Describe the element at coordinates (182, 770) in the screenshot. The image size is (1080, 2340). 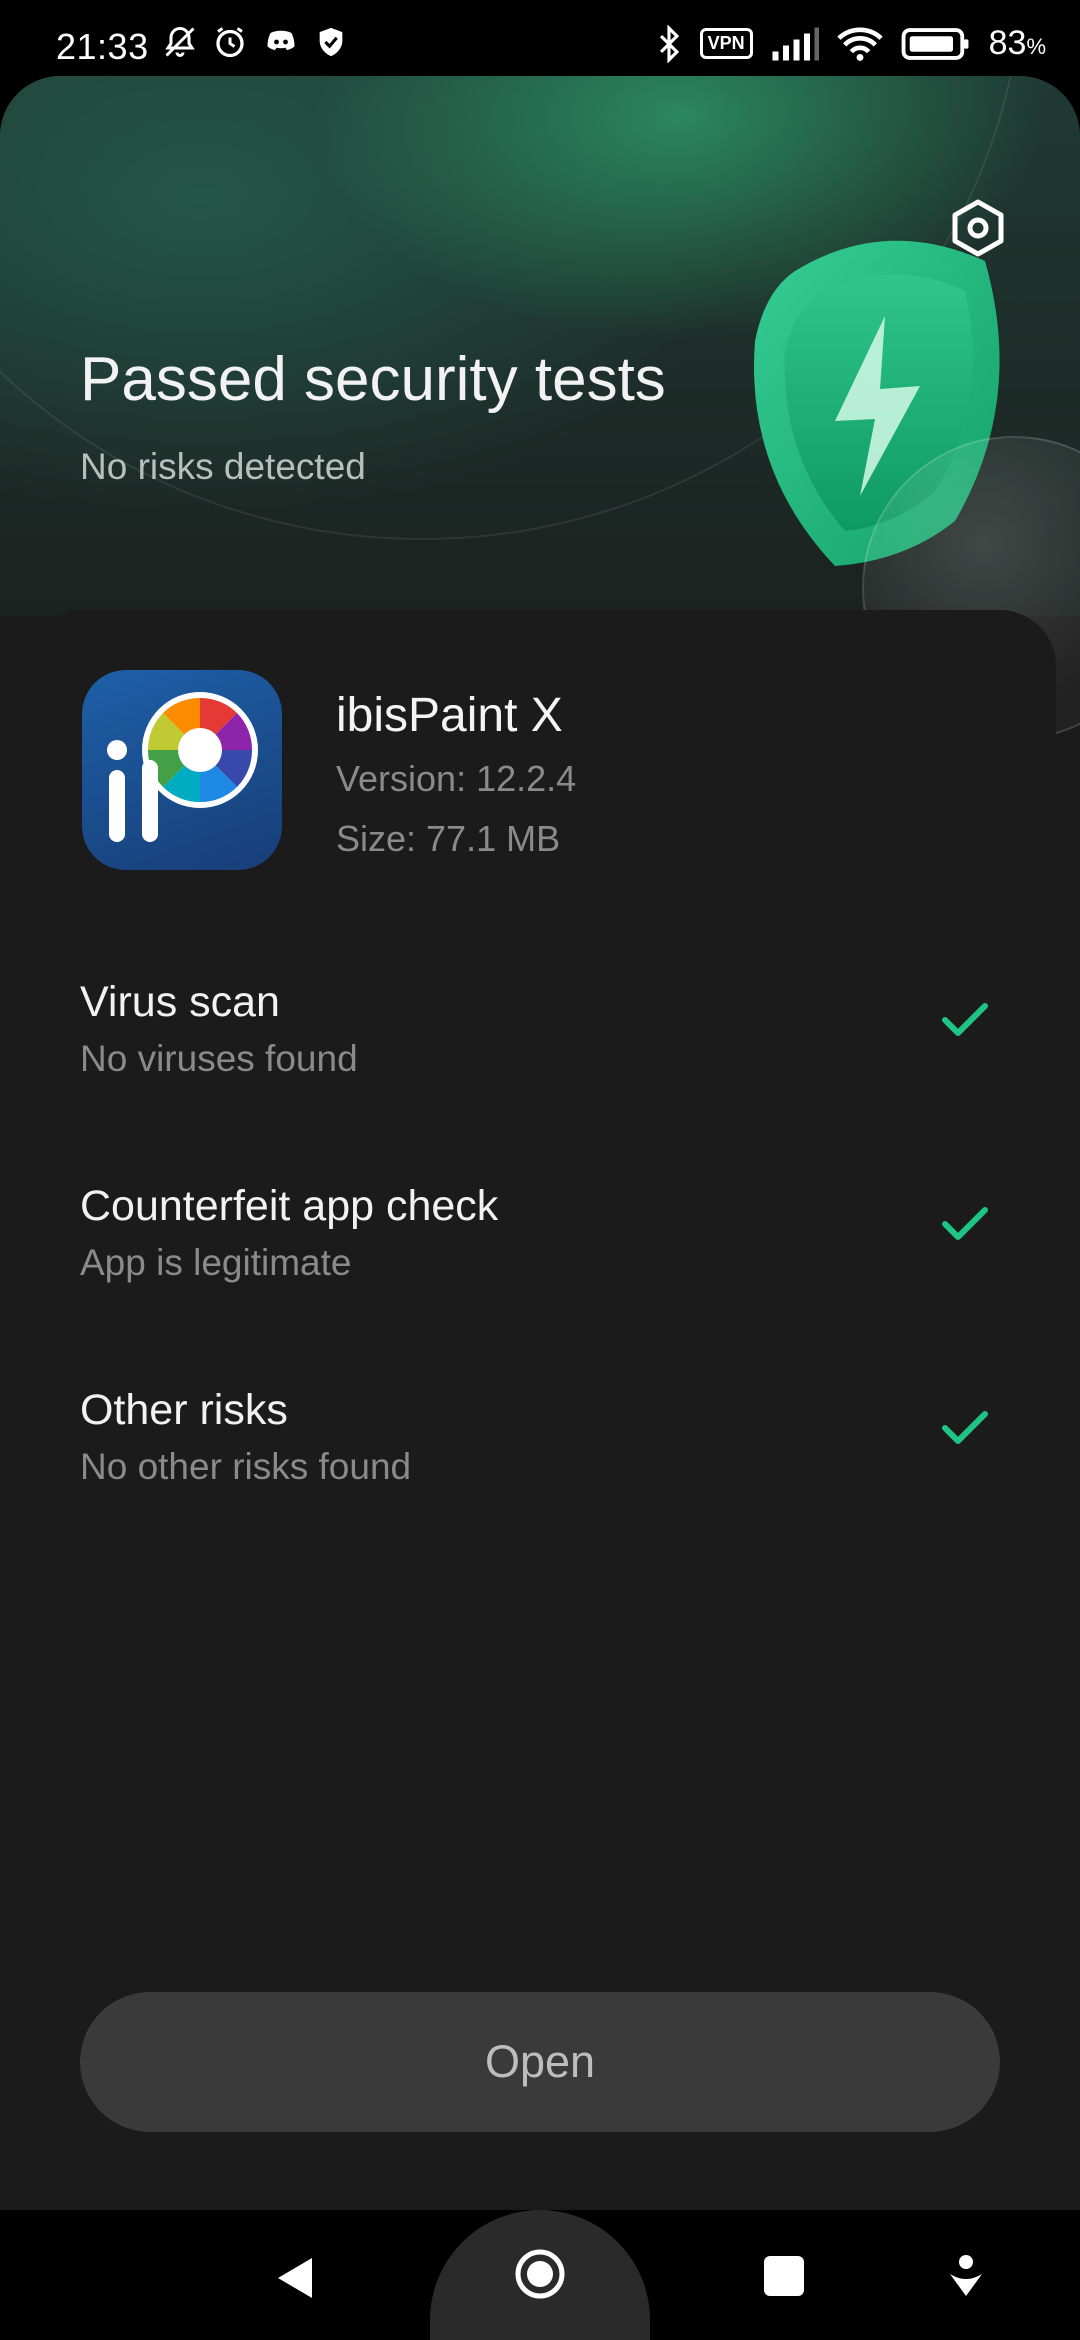
I see `ibispaint-app-icon` at that location.